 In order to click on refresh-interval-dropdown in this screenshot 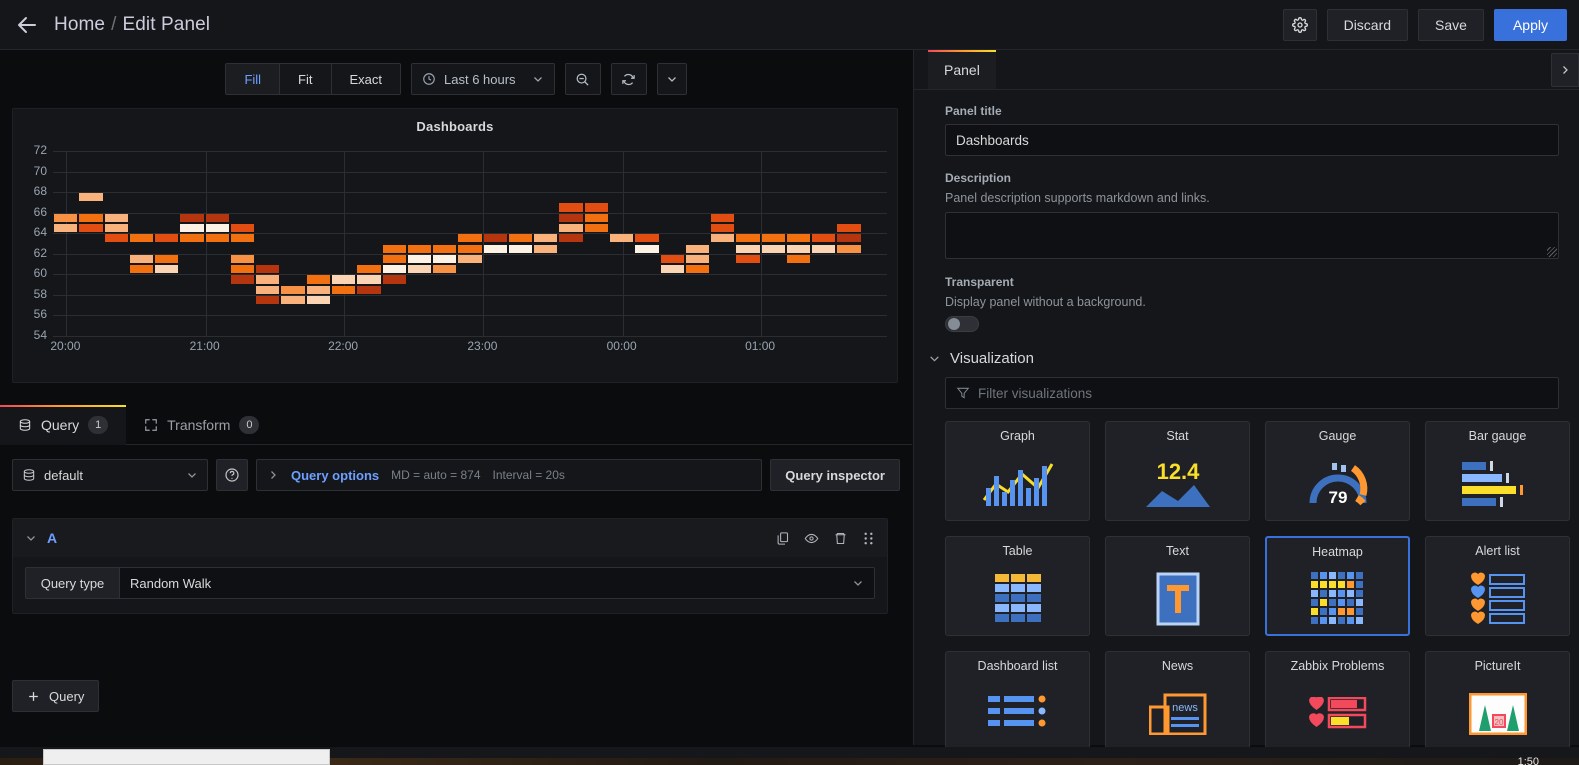, I will do `click(671, 79)`.